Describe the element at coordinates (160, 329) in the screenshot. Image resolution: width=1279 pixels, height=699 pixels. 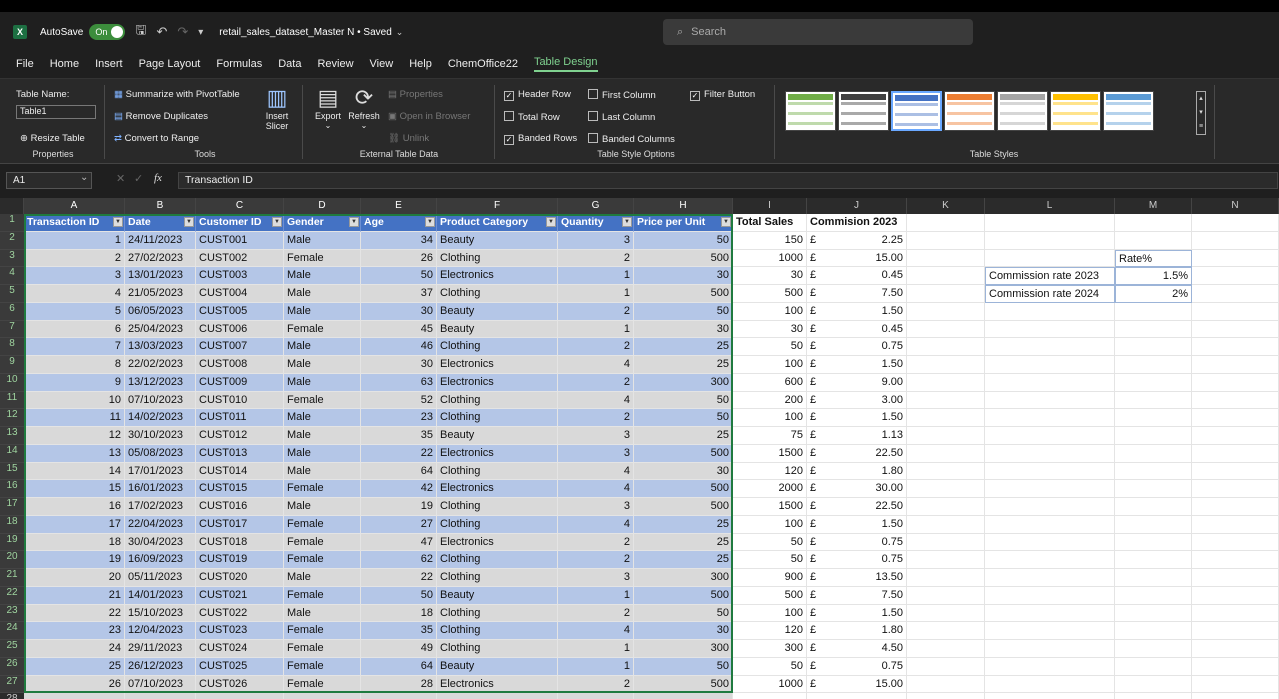
I see `table-cell: 25/04/2023` at that location.